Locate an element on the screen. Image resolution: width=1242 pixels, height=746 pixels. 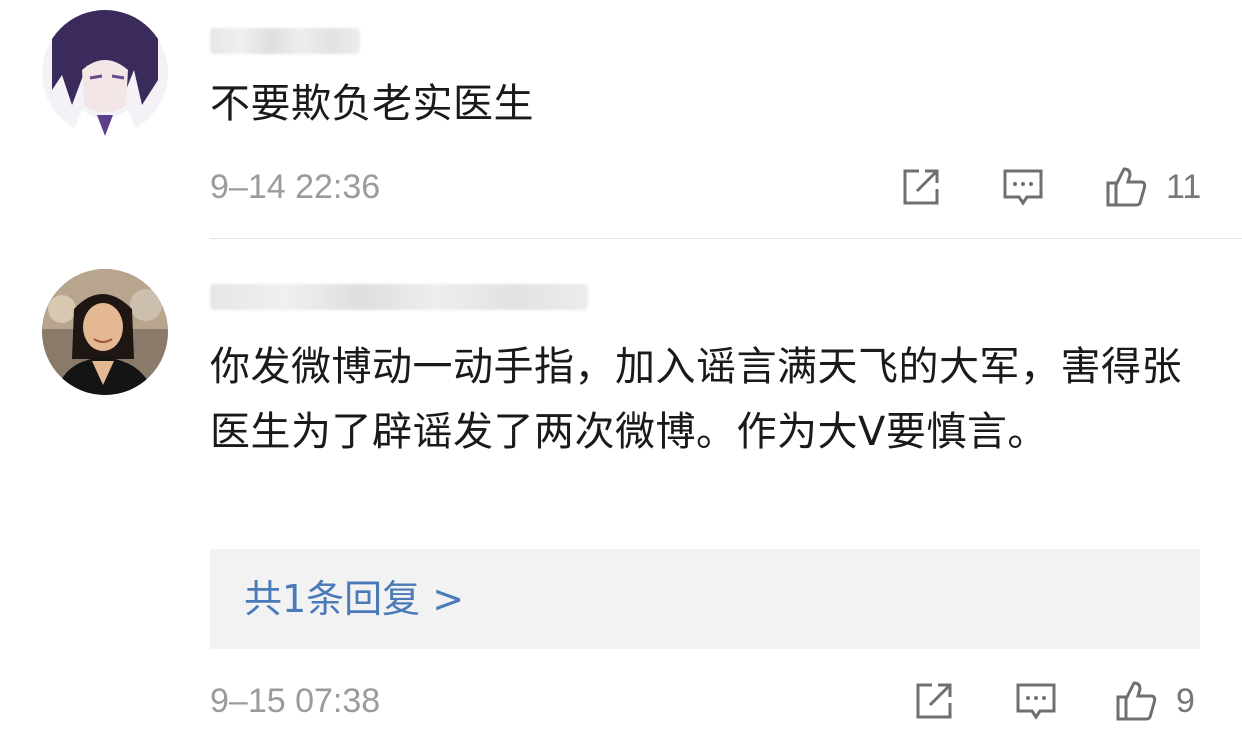
view-replies-link: 共1条回复 > is located at coordinates (354, 599).